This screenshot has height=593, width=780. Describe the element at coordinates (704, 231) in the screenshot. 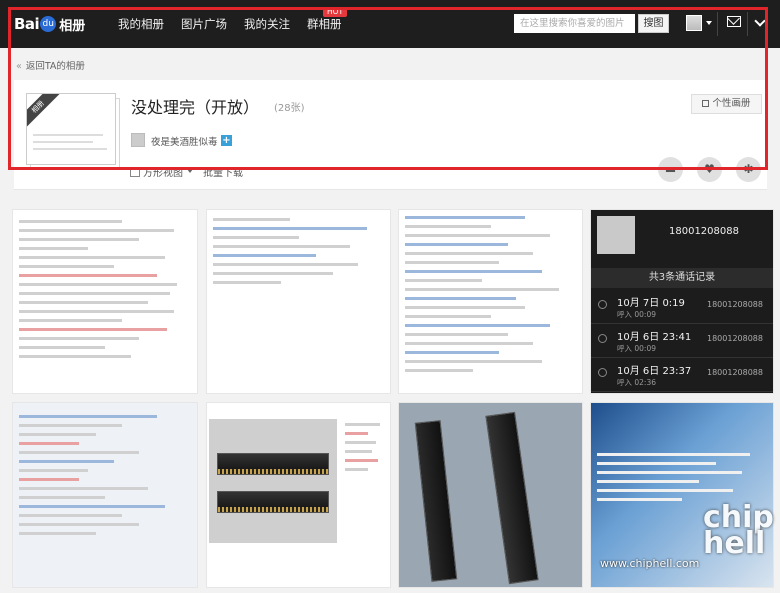

I see `contact-number: 18001208088` at that location.